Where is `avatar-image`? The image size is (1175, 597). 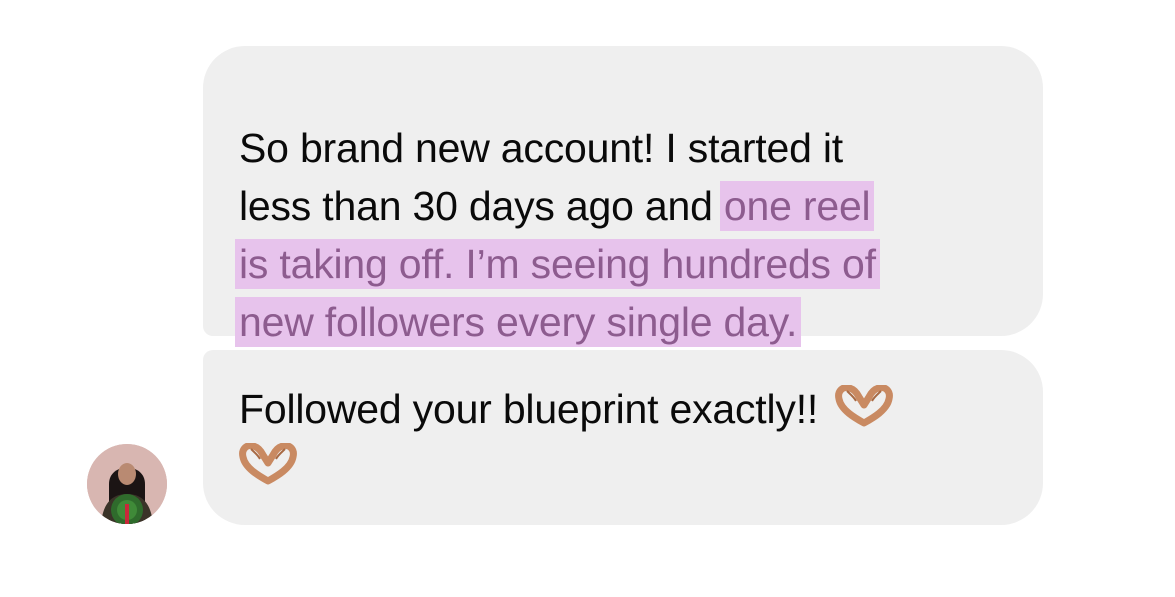
avatar-image is located at coordinates (127, 484).